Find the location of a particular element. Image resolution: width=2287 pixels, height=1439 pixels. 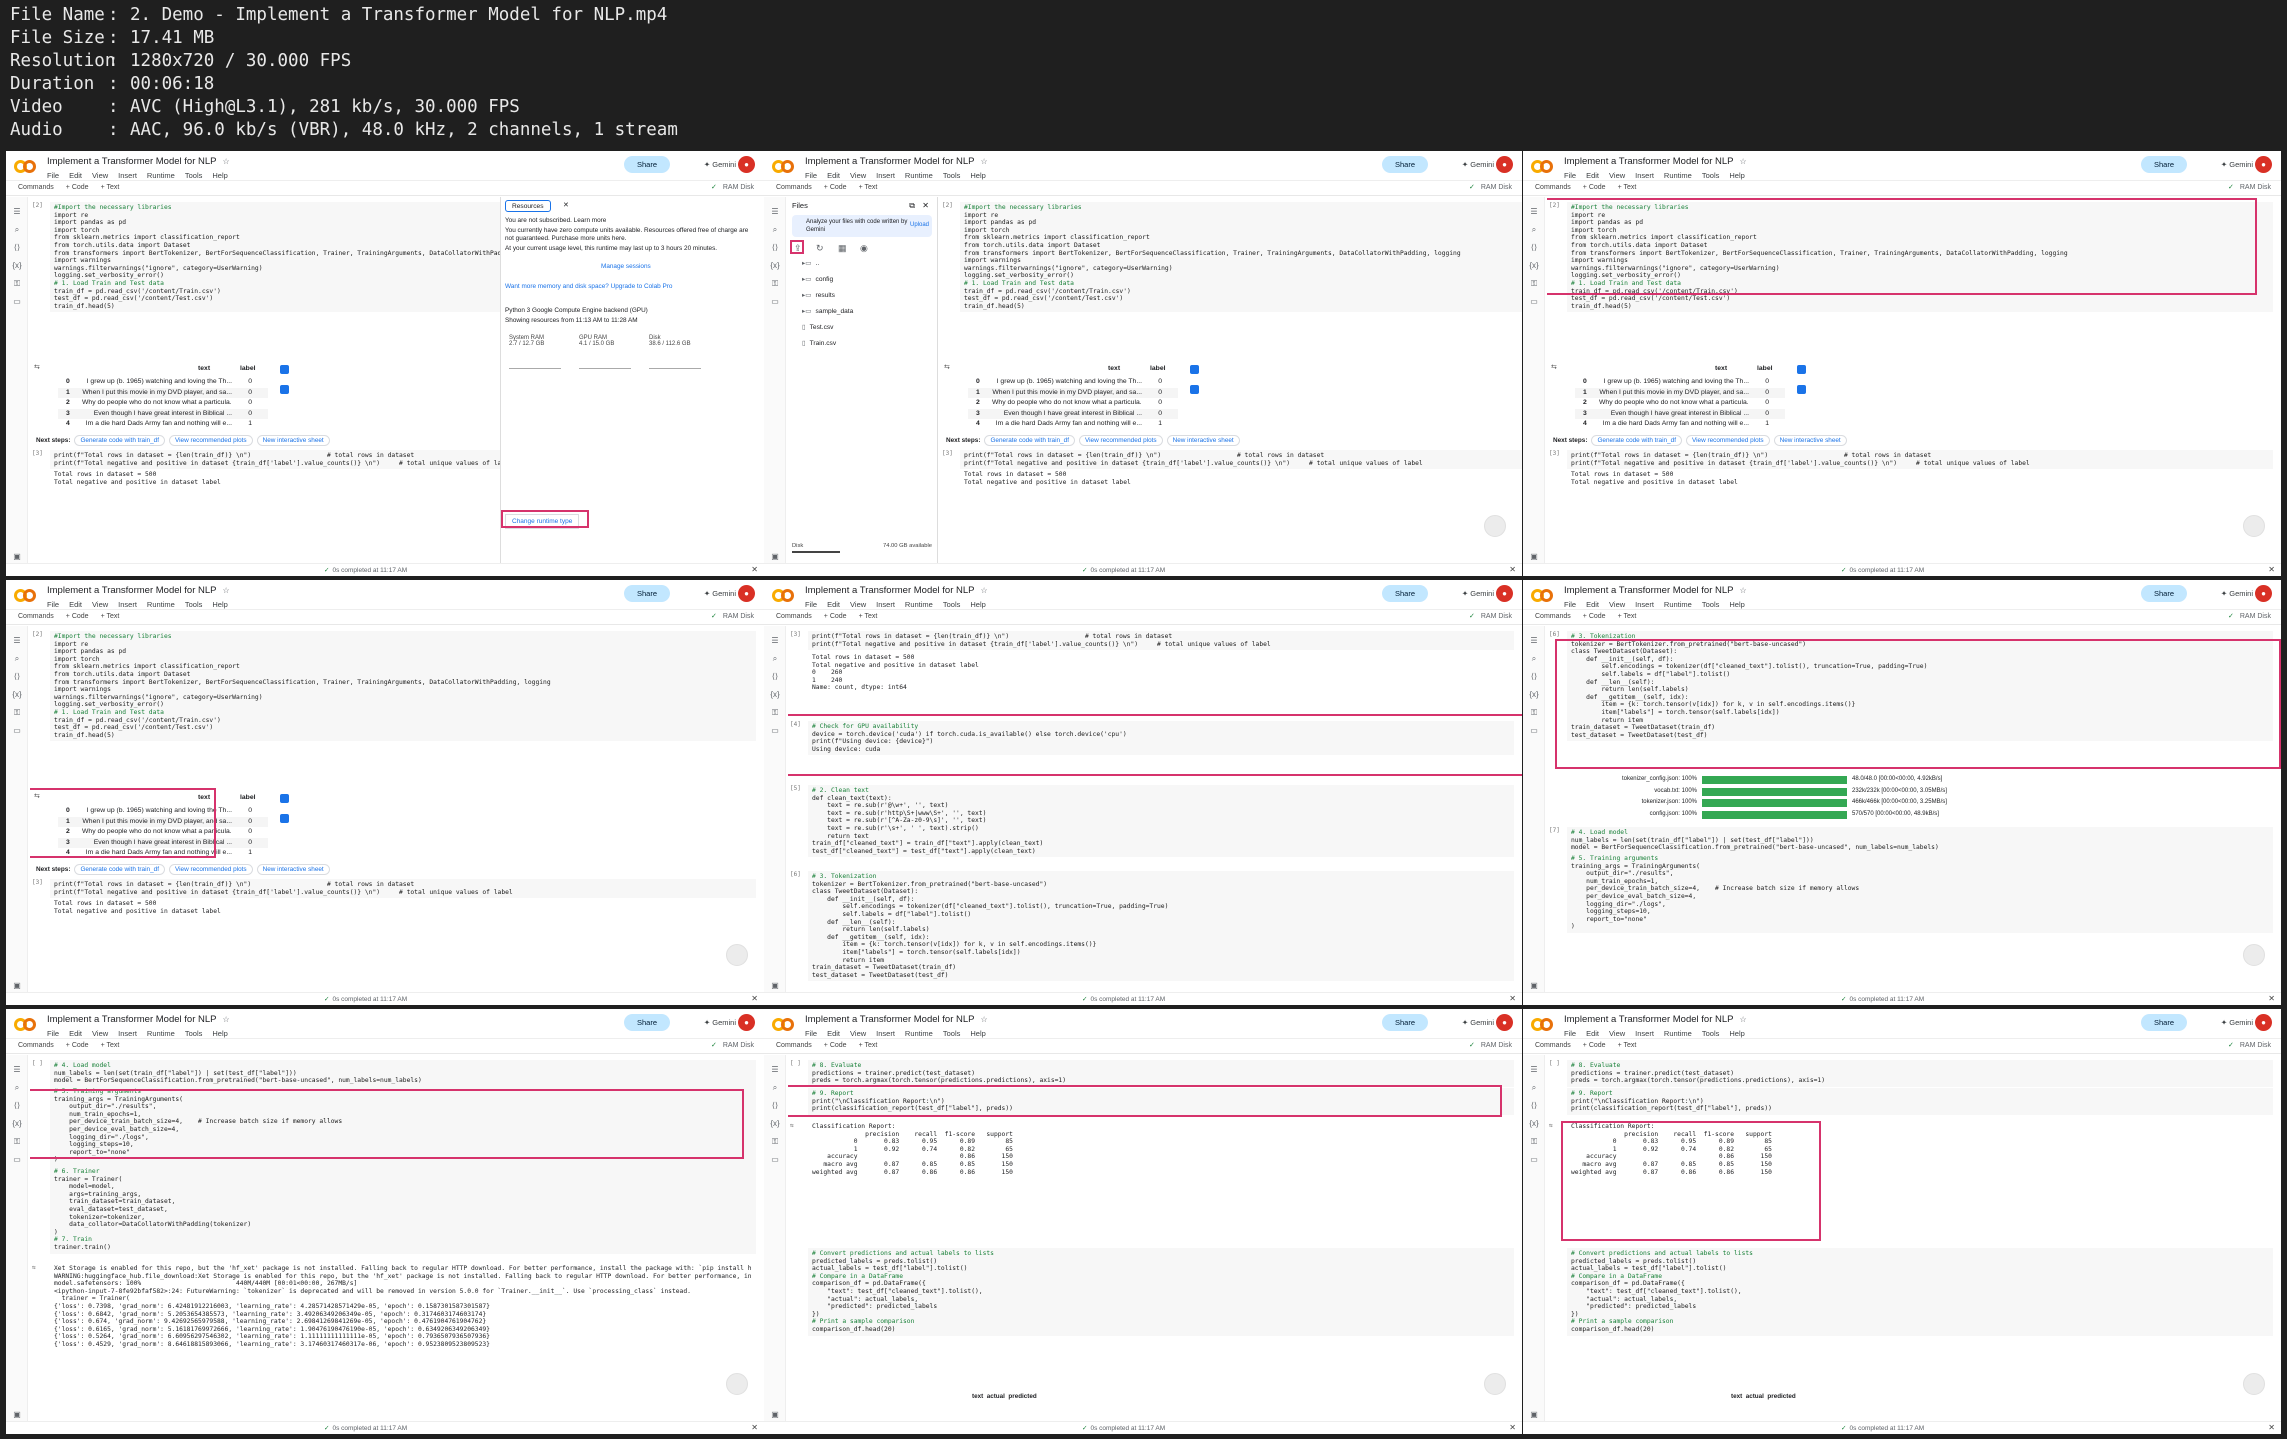

refresh-icon: ↻ is located at coordinates (820, 248).